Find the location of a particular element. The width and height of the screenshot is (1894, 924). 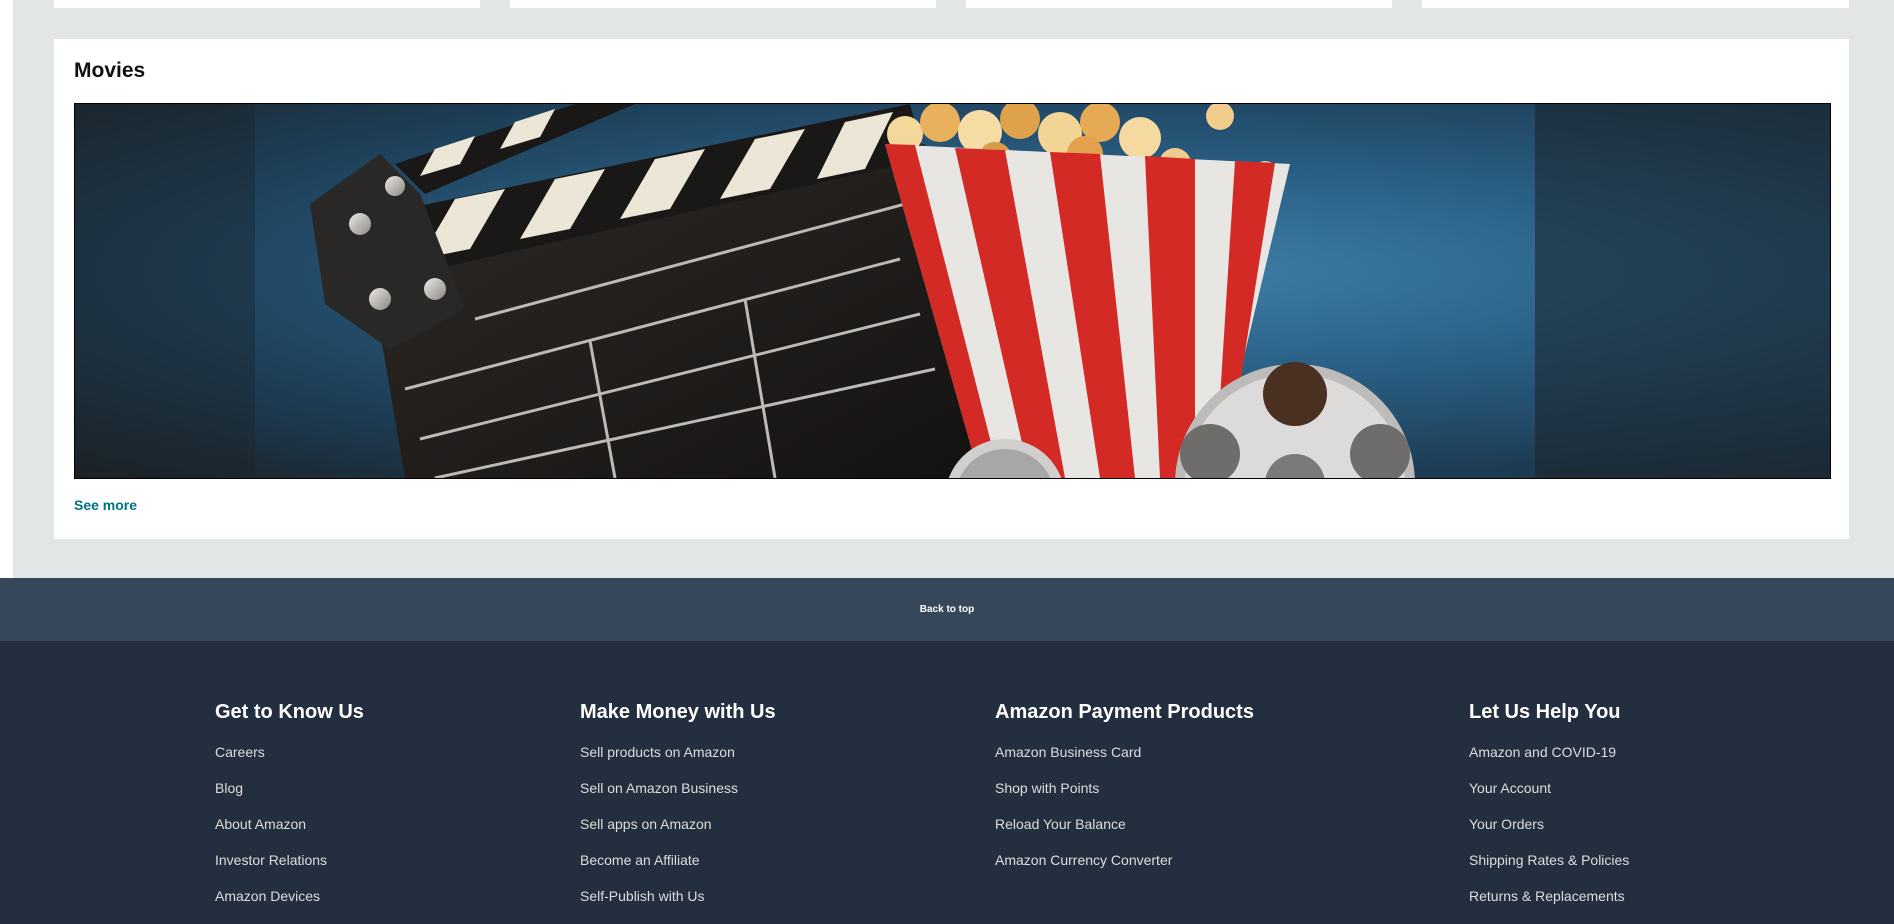

page-edge-strip is located at coordinates (6, 289).